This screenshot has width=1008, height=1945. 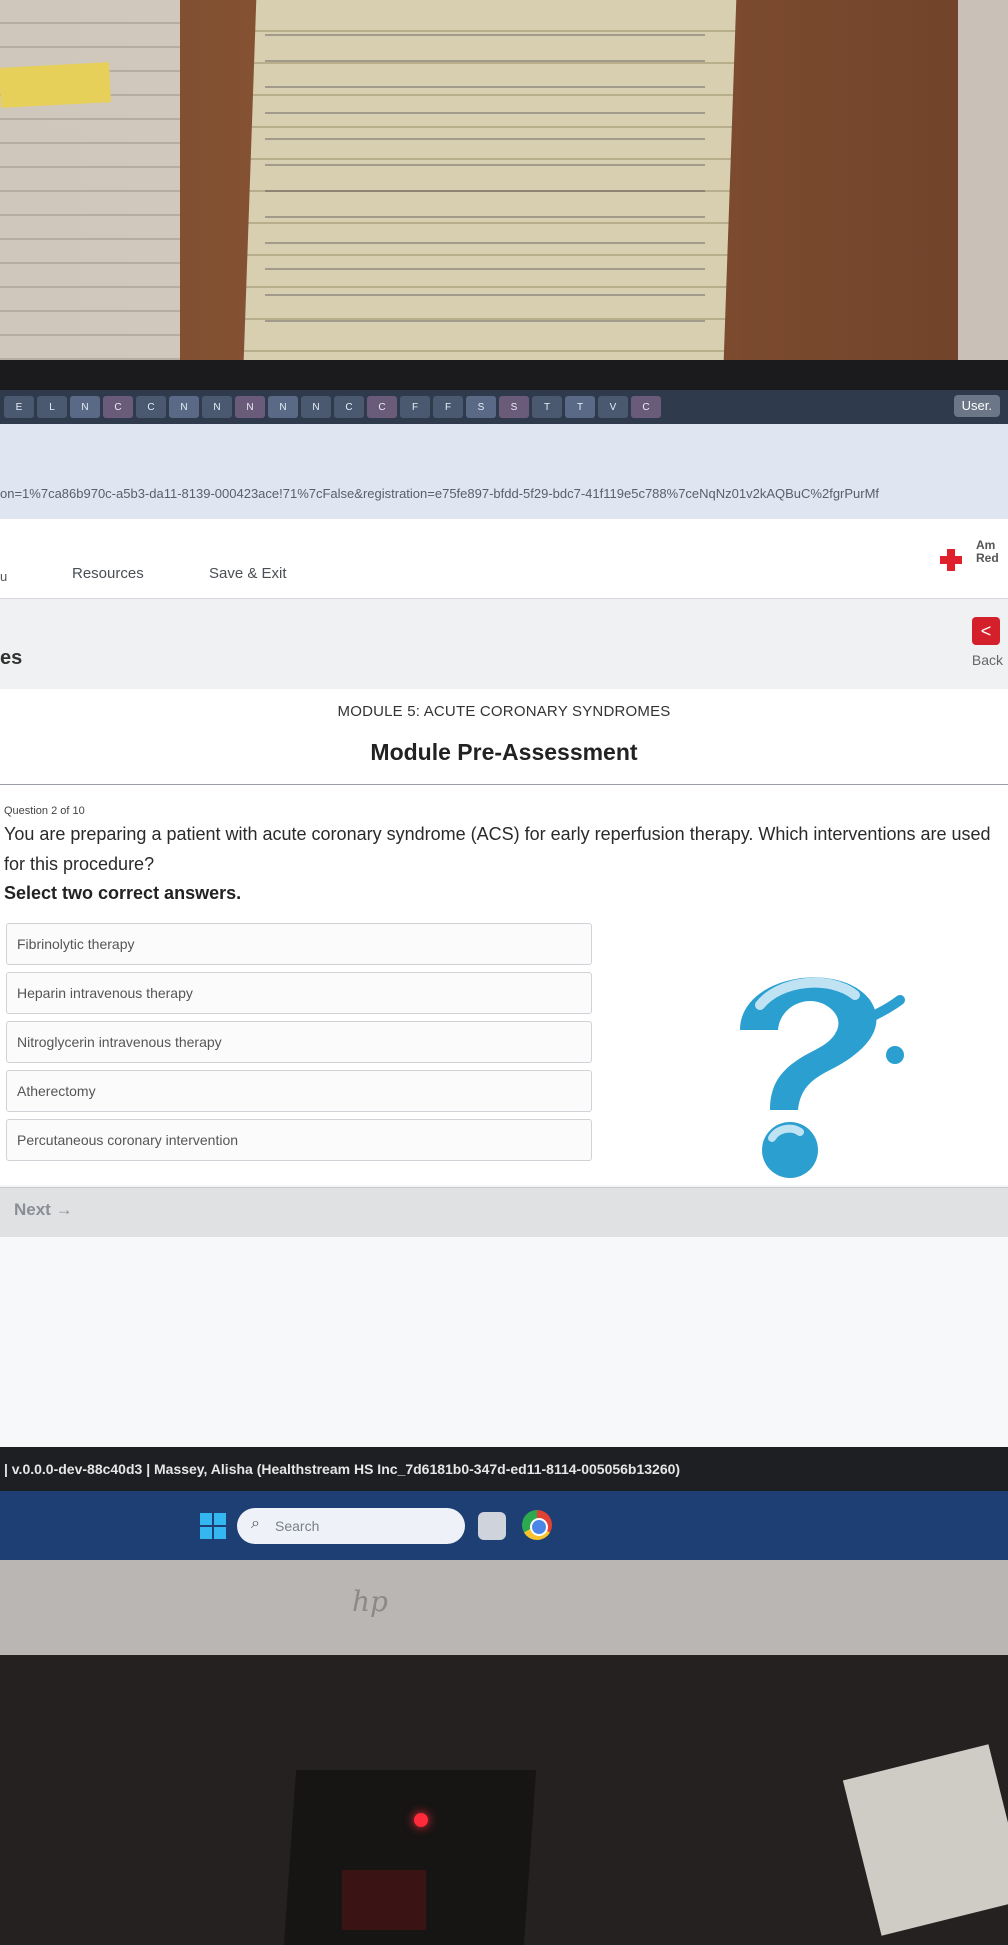 I want to click on browser-tab: E, so click(x=19, y=407).